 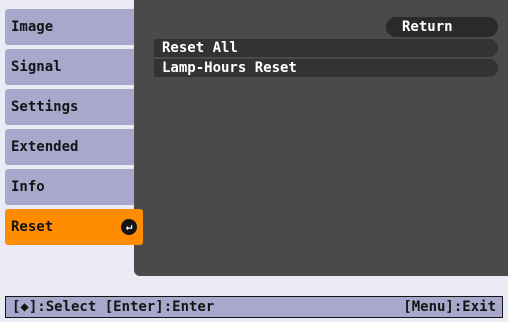 I want to click on sidebar-item-label: Signal, so click(x=36, y=67).